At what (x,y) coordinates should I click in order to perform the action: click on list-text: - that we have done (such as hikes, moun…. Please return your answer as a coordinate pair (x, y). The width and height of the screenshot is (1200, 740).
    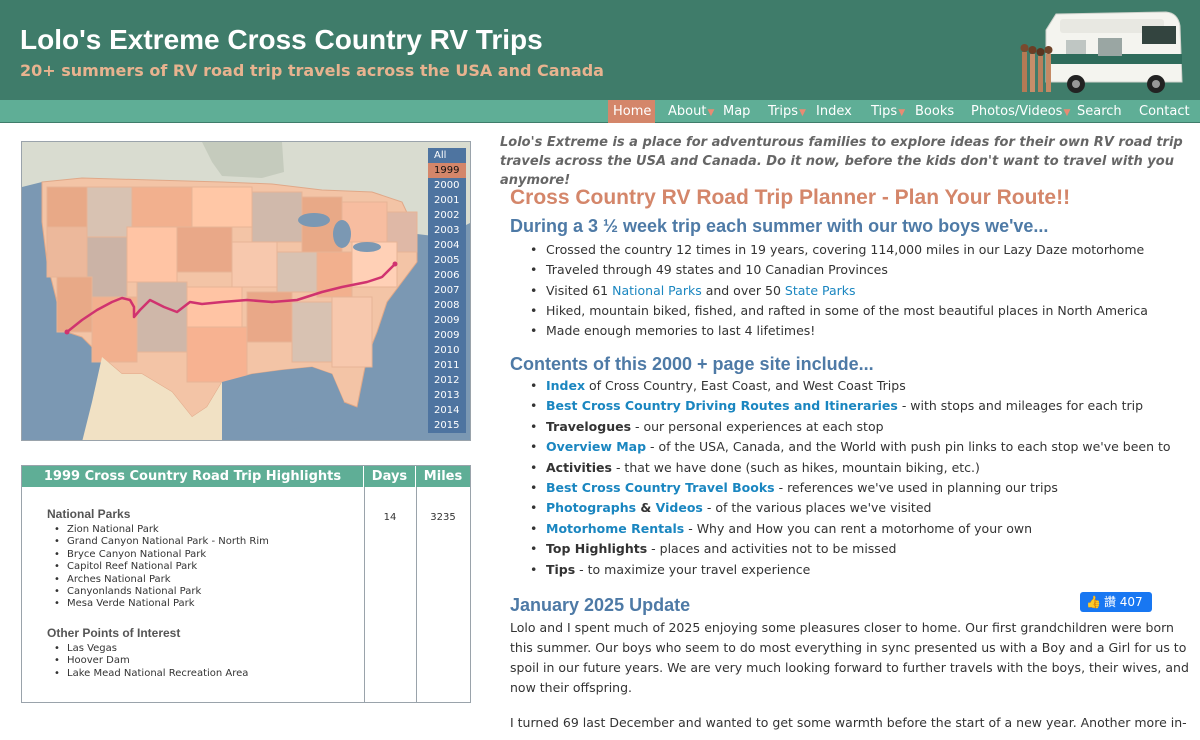
    Looking at the image, I should click on (795, 467).